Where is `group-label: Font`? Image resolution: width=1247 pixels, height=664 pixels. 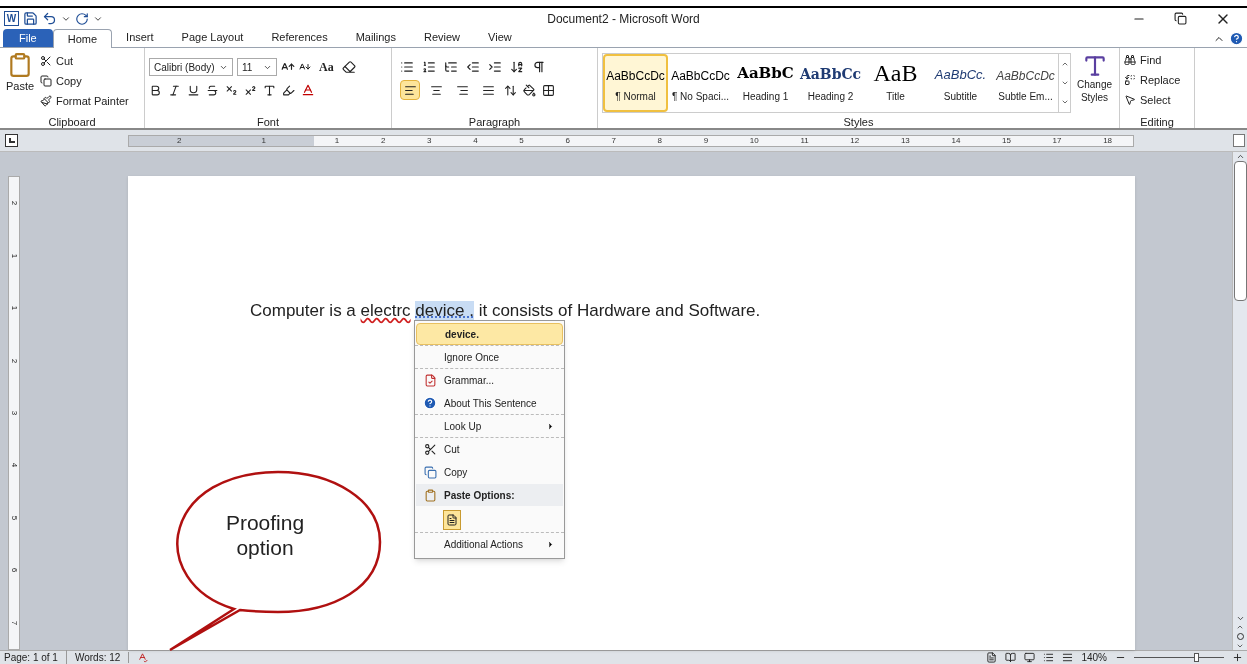
group-label: Font is located at coordinates (268, 121).